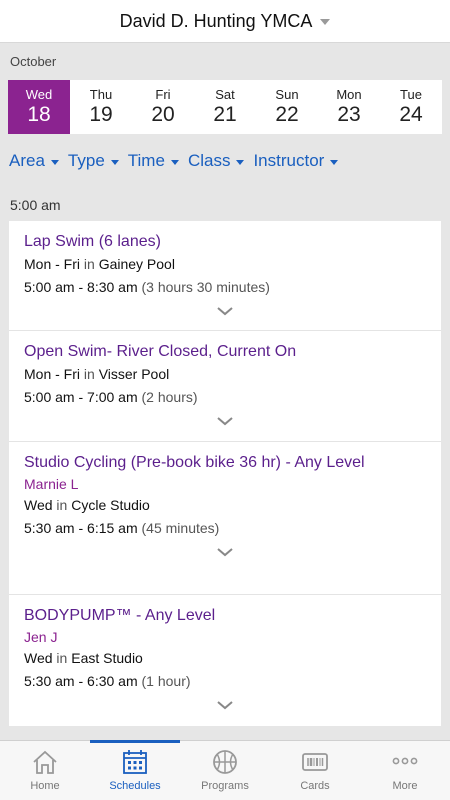 The image size is (450, 800). I want to click on location-selector: David D. Hunting YMCA, so click(225, 21).